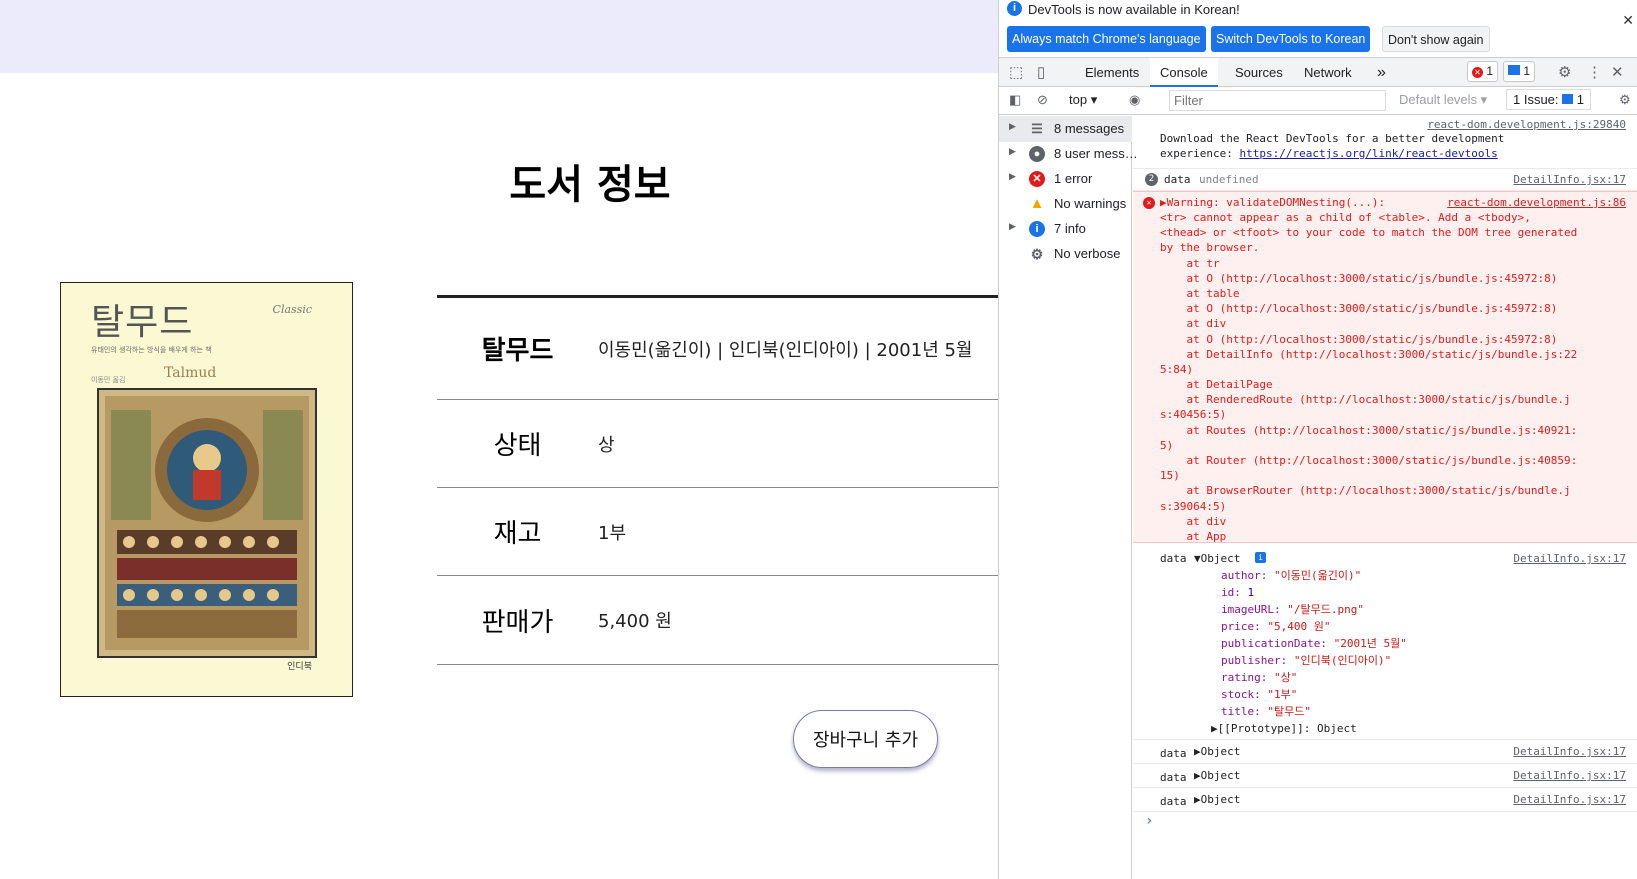  I want to click on console-settings-icon: ⚙, so click(1625, 100).